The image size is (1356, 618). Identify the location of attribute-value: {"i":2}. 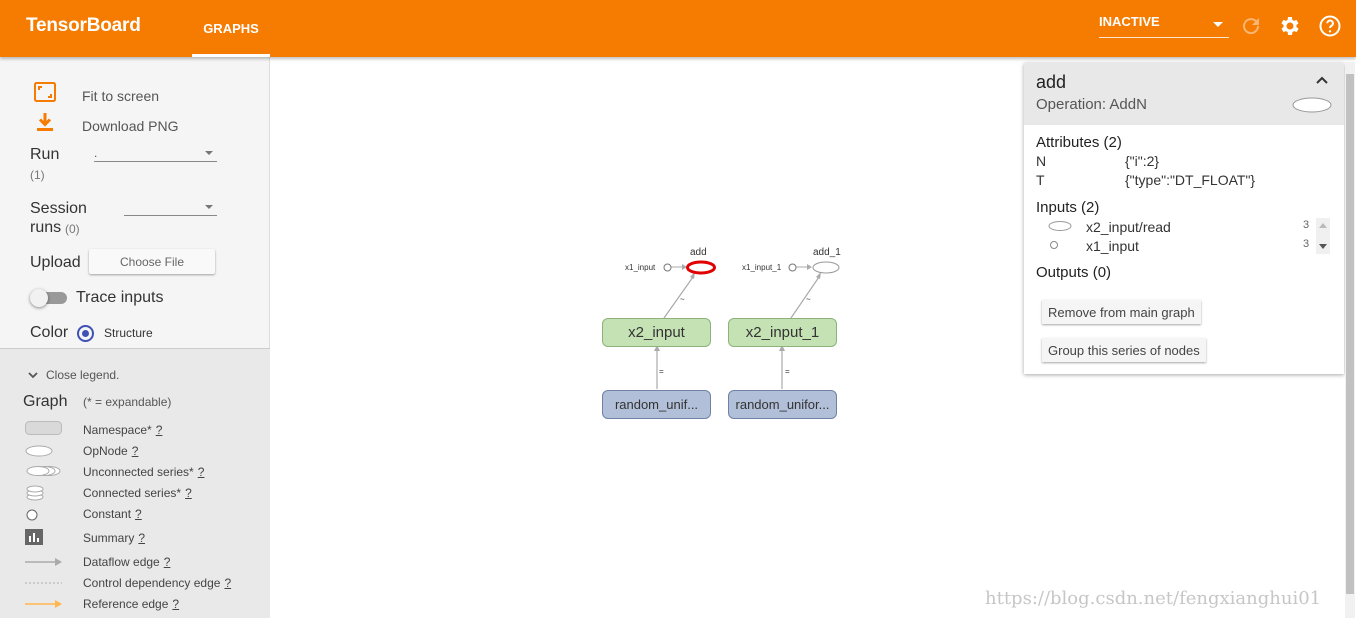
(1142, 161).